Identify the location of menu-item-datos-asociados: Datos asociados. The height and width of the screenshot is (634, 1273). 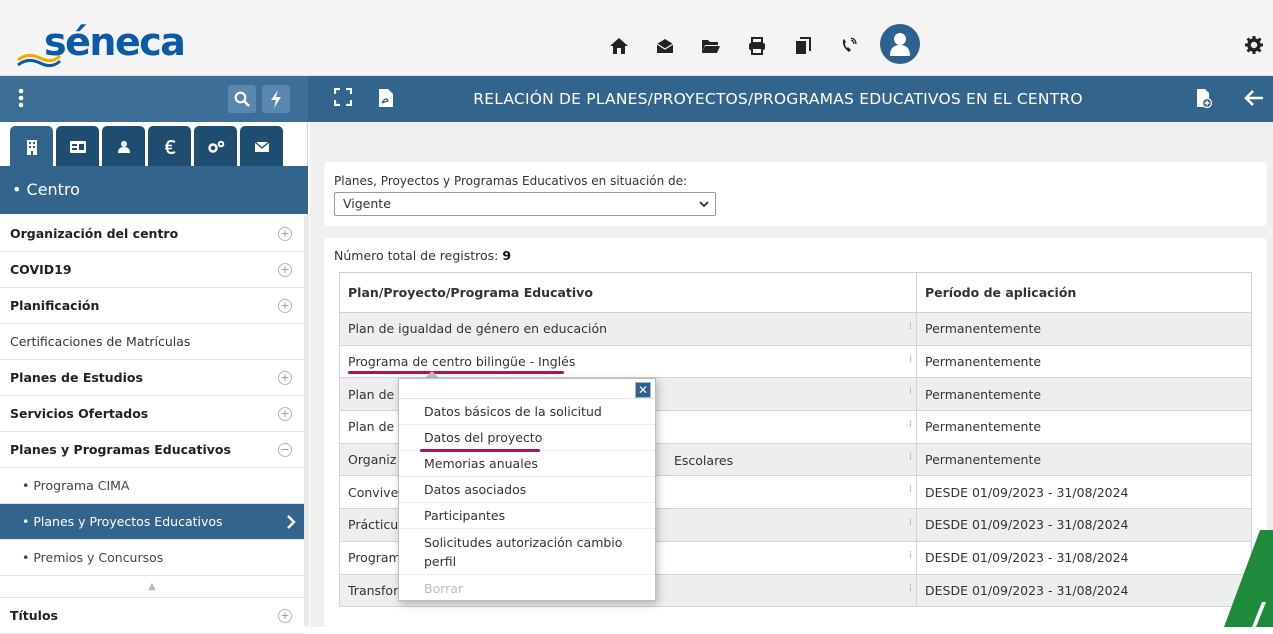
(527, 490).